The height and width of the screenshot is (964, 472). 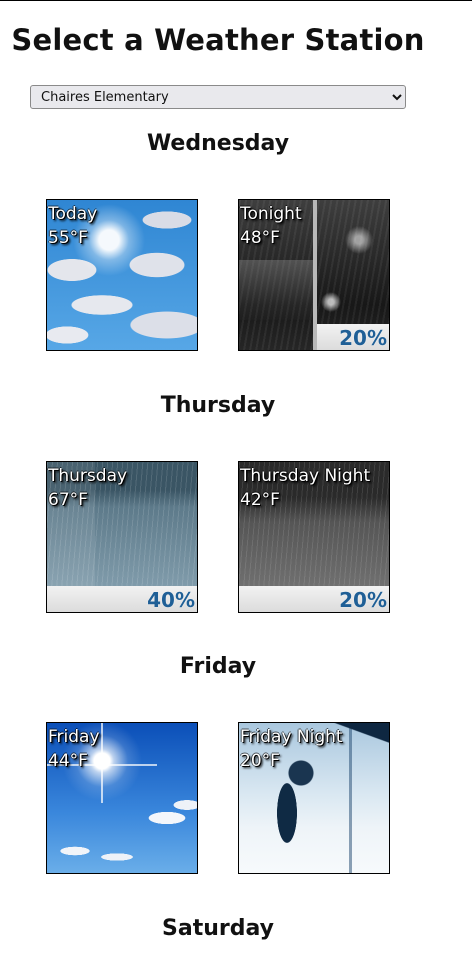 What do you see at coordinates (260, 500) in the screenshot?
I see `period-temp: 42°F` at bounding box center [260, 500].